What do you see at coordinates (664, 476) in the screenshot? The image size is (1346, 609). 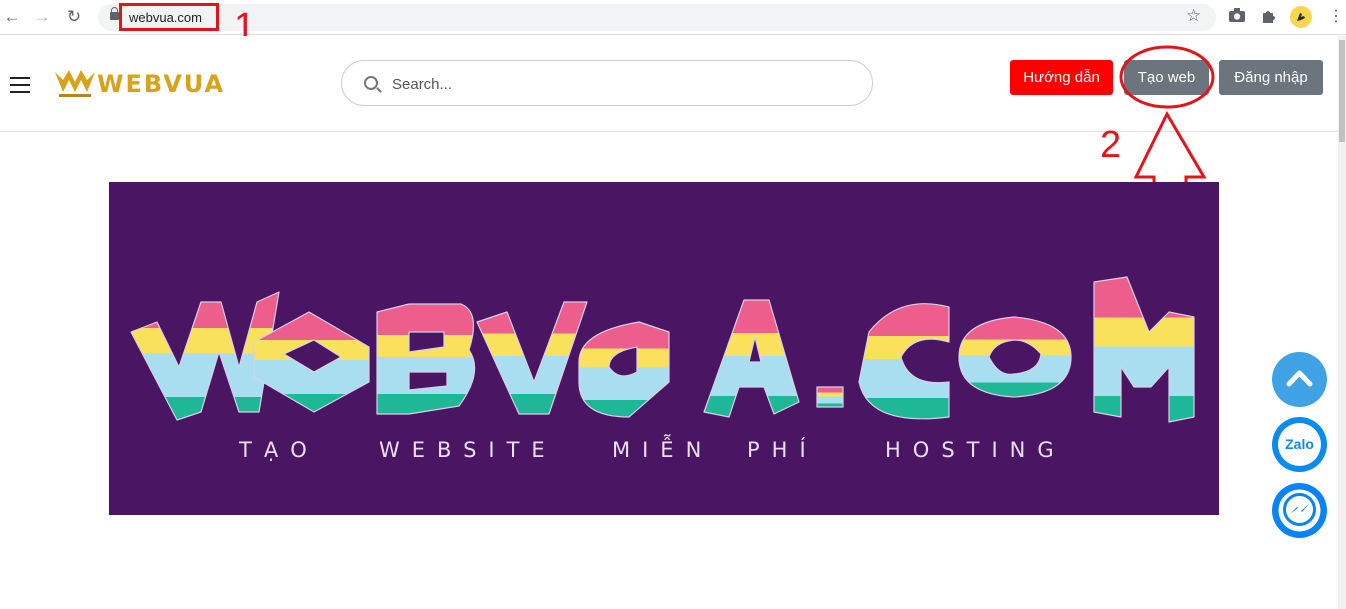 I see `banner-tagline: TẠO WEBSITE MIỄN PHÍ HOSTING` at bounding box center [664, 476].